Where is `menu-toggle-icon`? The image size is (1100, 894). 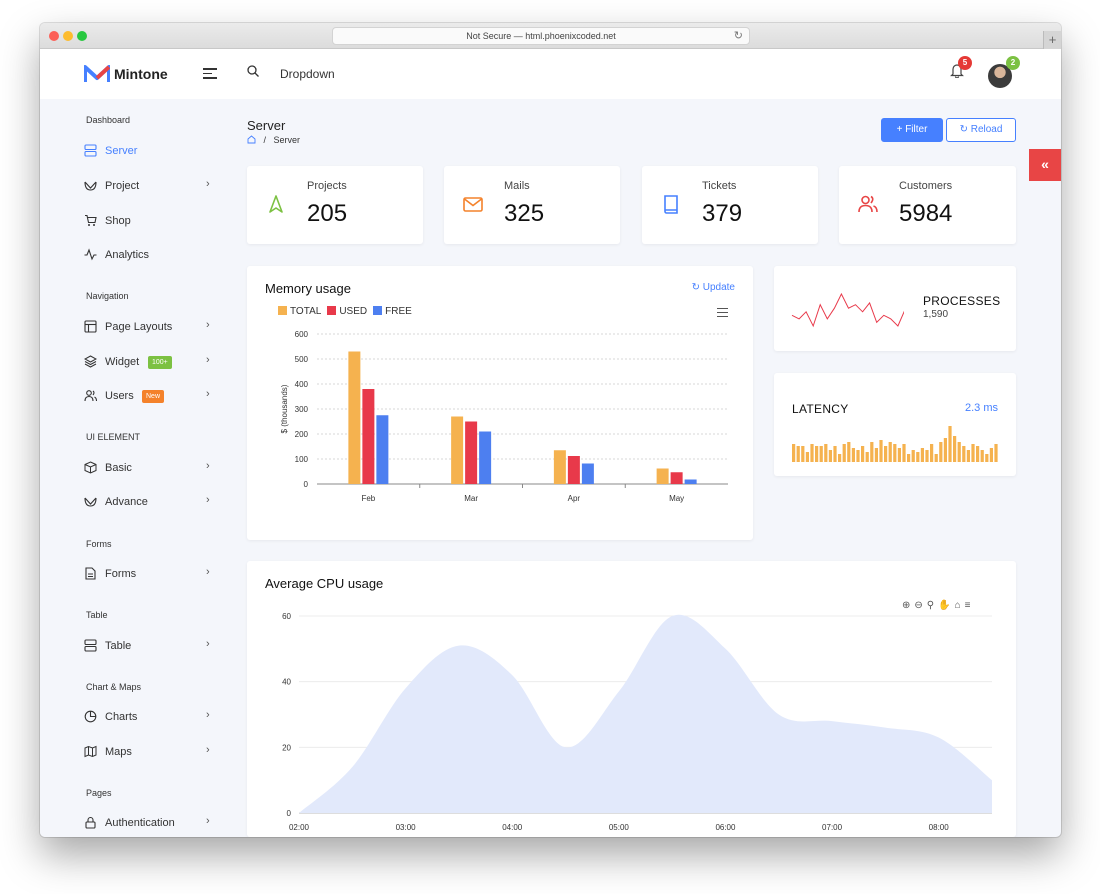
menu-toggle-icon is located at coordinates (210, 74).